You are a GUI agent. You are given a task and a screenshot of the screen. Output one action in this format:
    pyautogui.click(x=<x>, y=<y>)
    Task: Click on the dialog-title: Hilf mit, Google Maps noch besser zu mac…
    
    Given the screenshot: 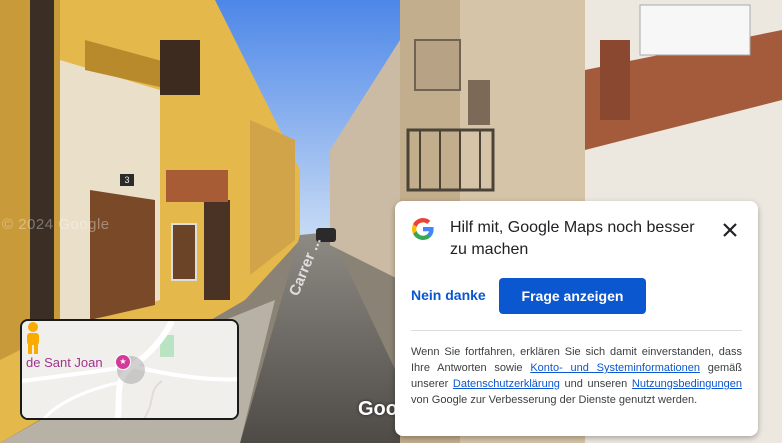 What is the action you would take?
    pyautogui.click(x=572, y=238)
    